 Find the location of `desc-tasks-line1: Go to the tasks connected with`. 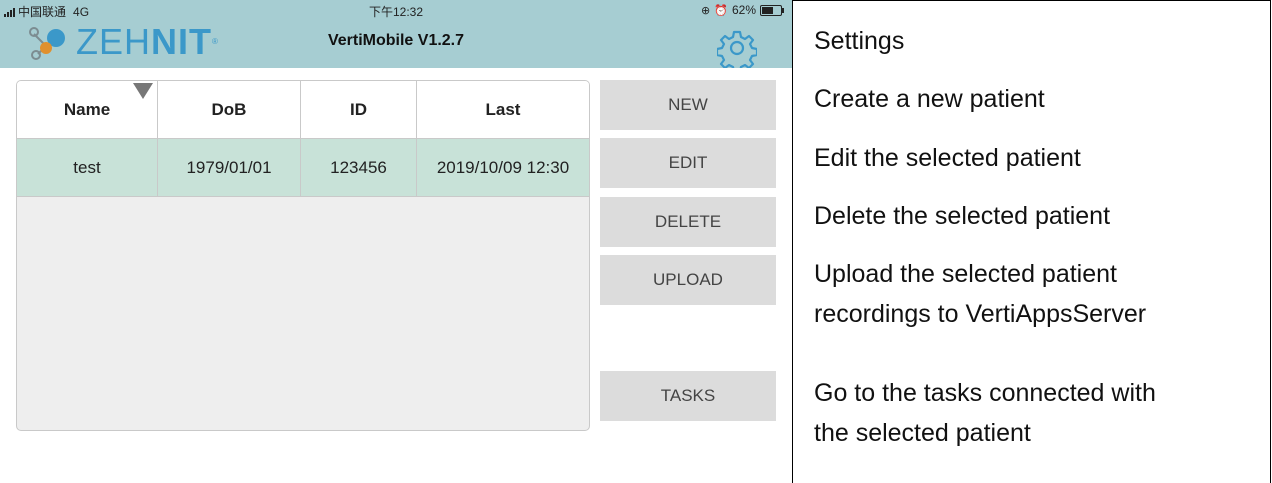

desc-tasks-line1: Go to the tasks connected with is located at coordinates (985, 393).